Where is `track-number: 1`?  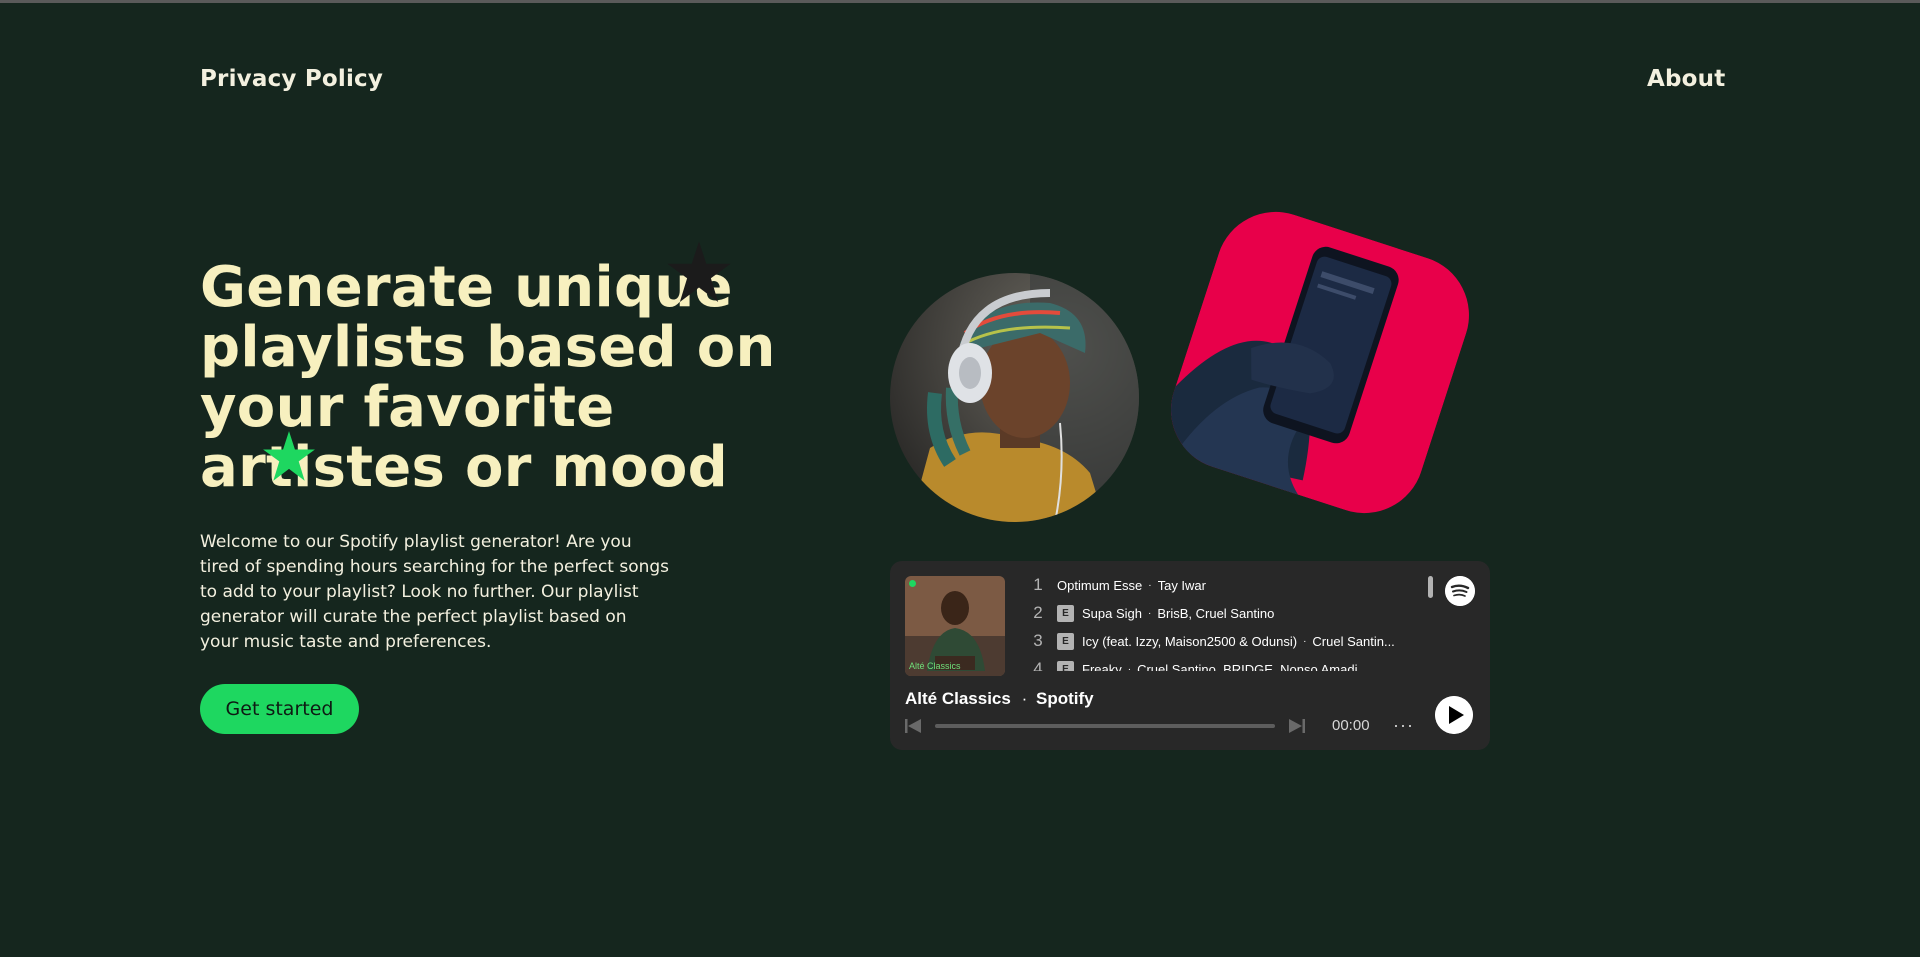
track-number: 1 is located at coordinates (1038, 584).